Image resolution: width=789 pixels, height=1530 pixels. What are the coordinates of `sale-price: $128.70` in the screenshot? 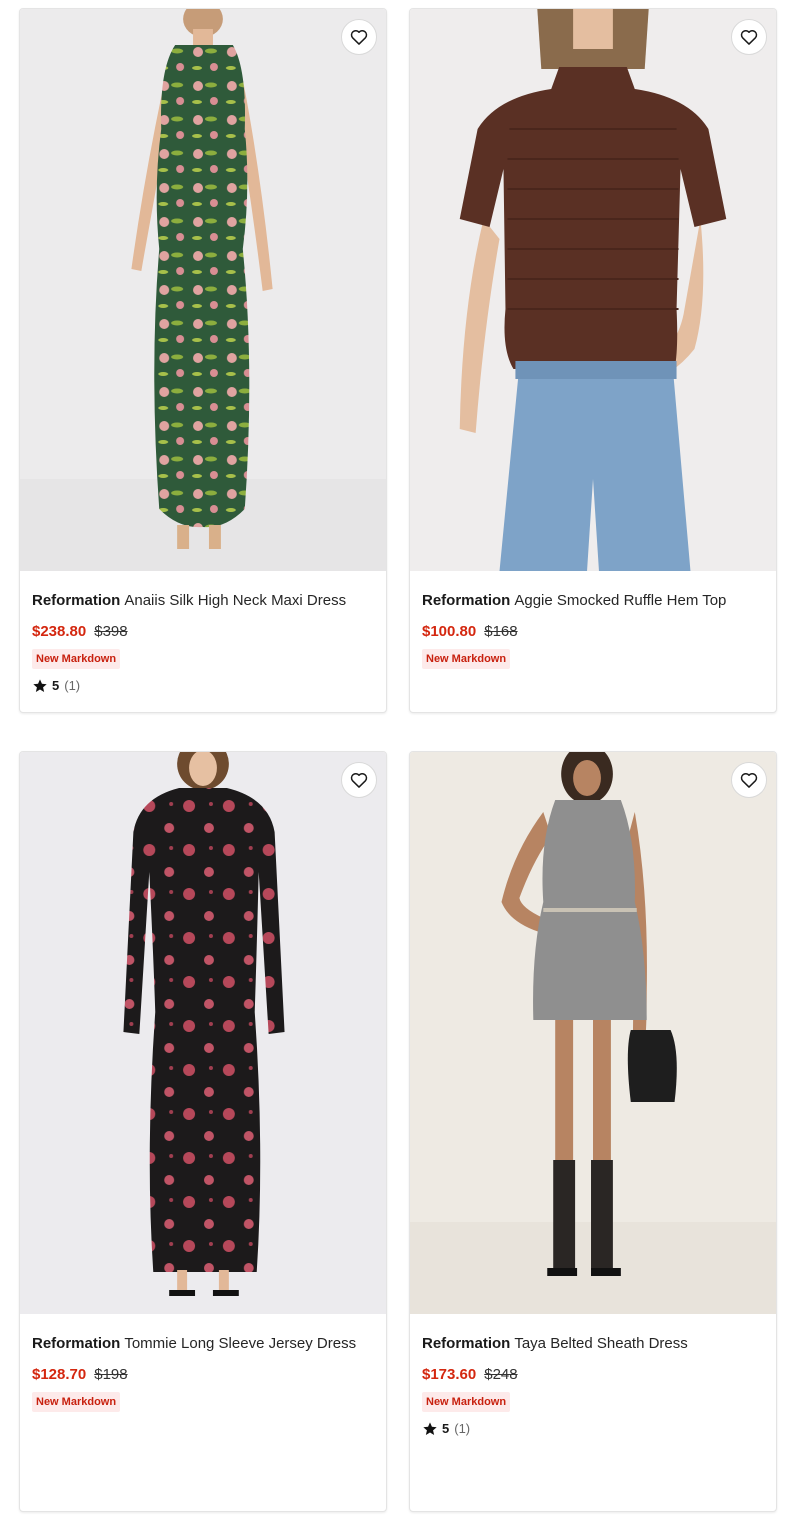 It's located at (59, 1374).